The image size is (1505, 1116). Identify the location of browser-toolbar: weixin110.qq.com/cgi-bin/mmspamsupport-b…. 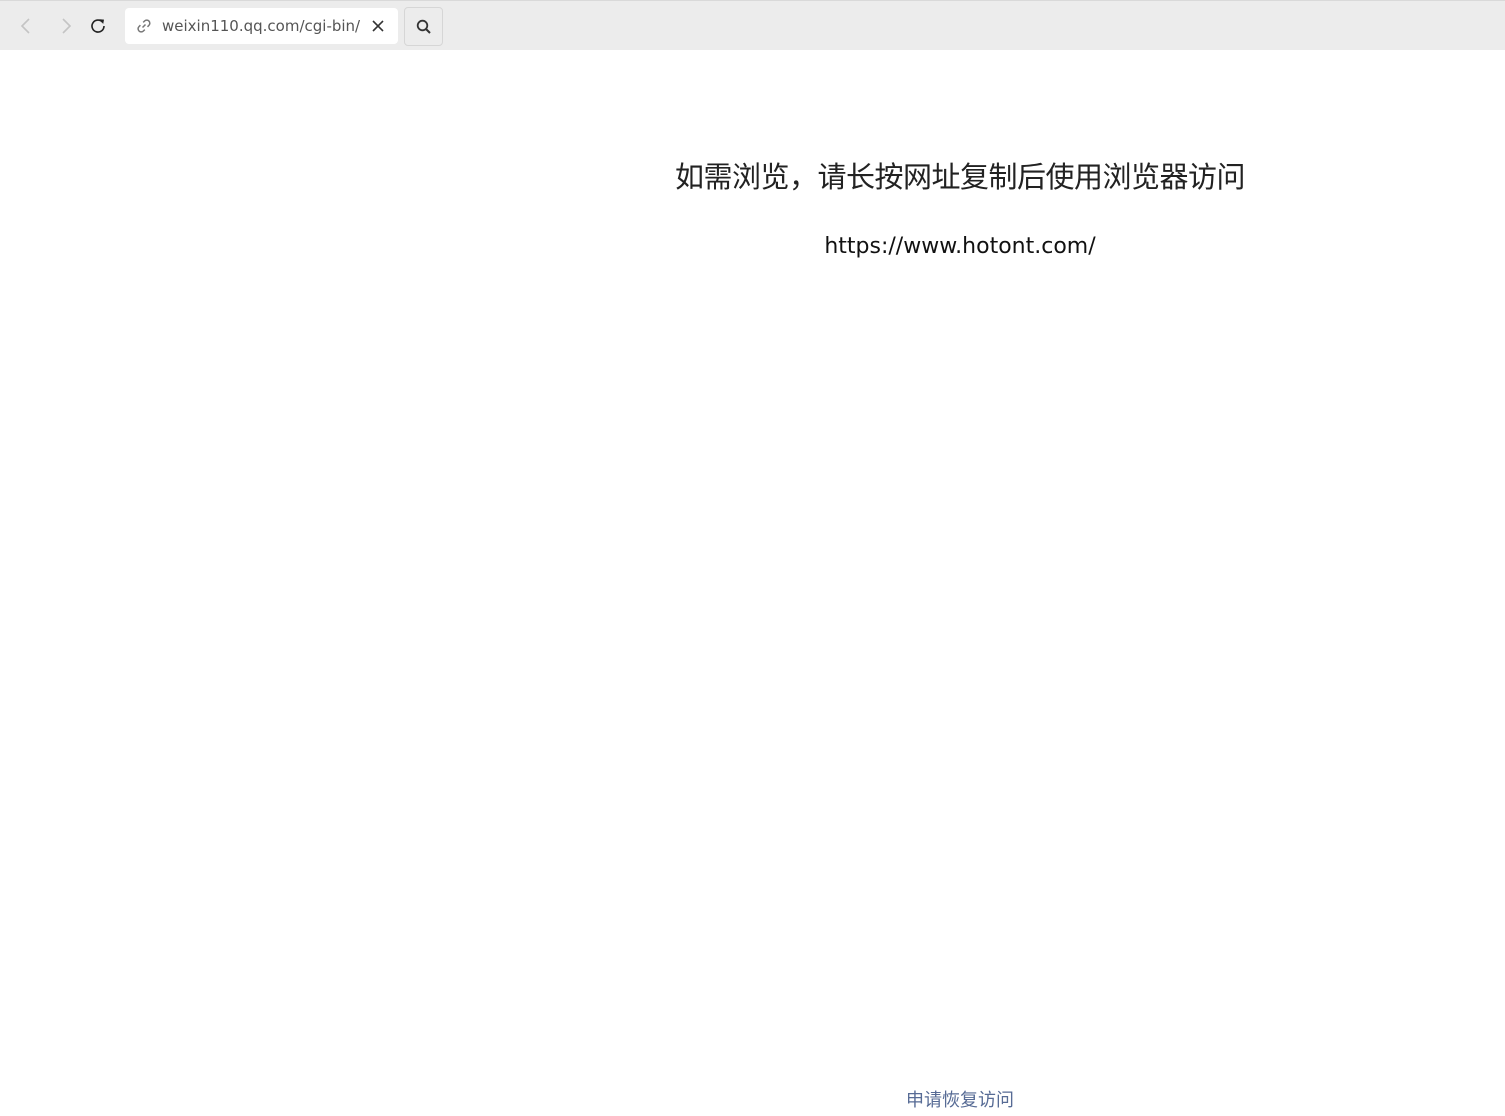
(752, 25).